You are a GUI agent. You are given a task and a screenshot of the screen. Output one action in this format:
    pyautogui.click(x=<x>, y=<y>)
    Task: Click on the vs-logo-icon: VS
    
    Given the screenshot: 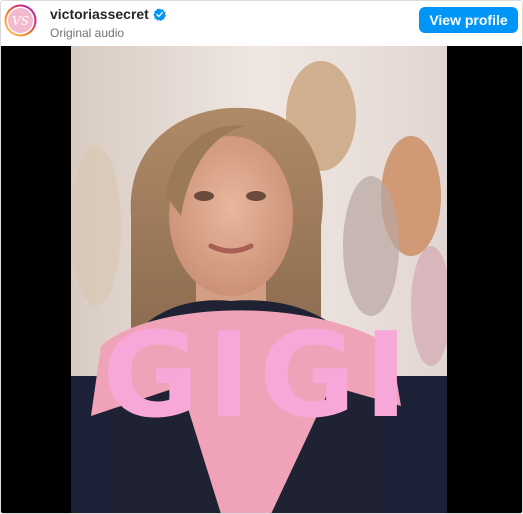 What is the action you would take?
    pyautogui.click(x=20, y=20)
    